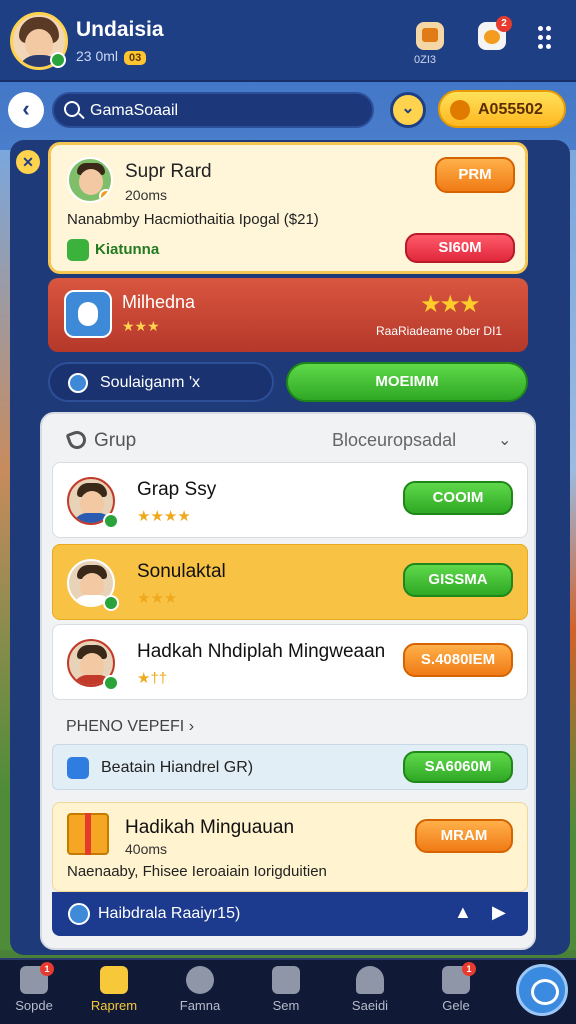 The image size is (576, 1024). What do you see at coordinates (288, 315) in the screenshot?
I see `promo-card: Milhedna ★★★ ★★★ RaaRiadeame ober DI1` at bounding box center [288, 315].